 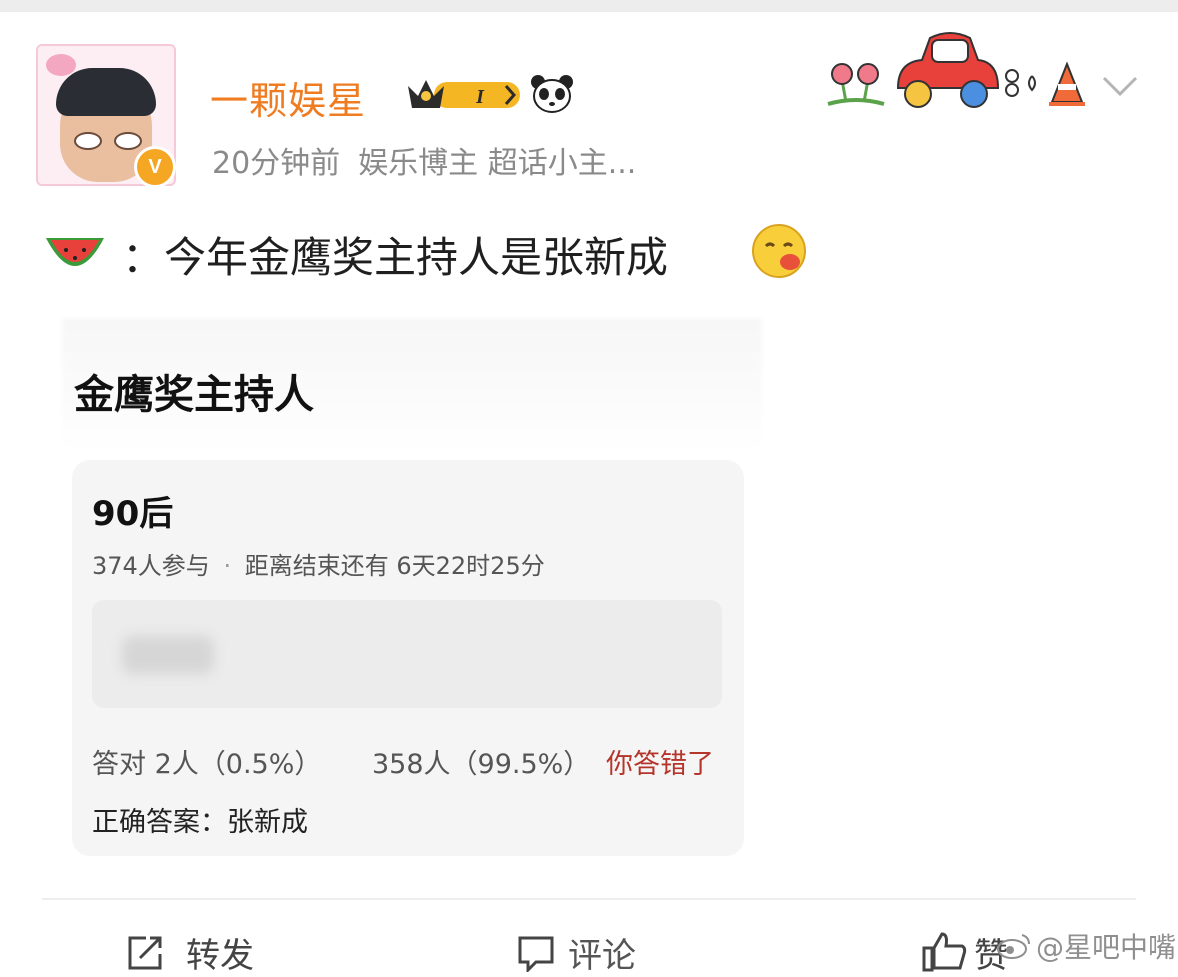 I want to click on avatar-hair, so click(x=106, y=92).